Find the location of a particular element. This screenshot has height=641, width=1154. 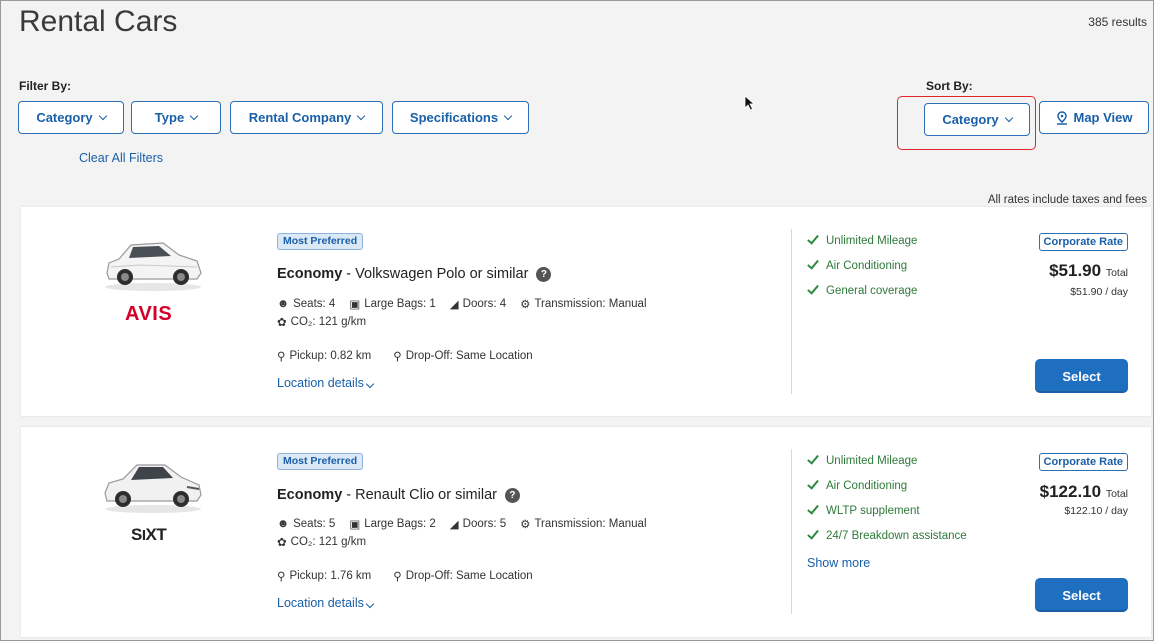

bags-spec: Large Bags: 2 is located at coordinates (400, 524).